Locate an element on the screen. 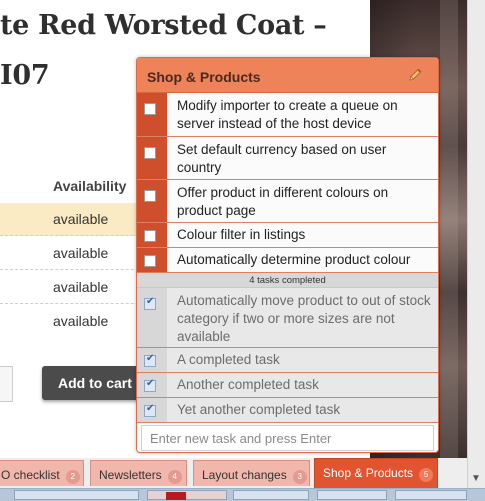 The width and height of the screenshot is (485, 501). task-item: Automatically determine product colour is located at coordinates (287, 260).